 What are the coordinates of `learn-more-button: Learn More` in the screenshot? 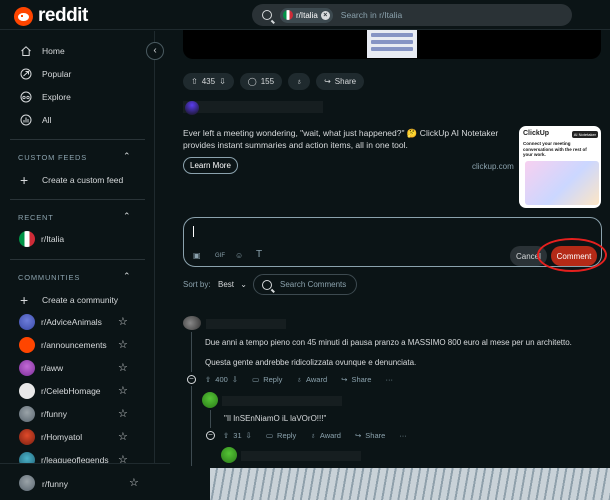 It's located at (210, 165).